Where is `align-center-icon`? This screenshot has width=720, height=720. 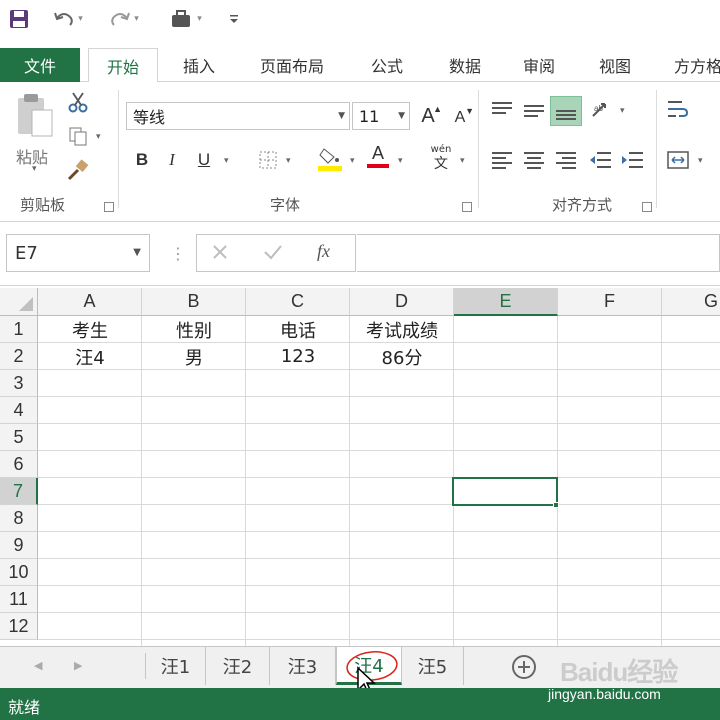
align-center-icon is located at coordinates (534, 160).